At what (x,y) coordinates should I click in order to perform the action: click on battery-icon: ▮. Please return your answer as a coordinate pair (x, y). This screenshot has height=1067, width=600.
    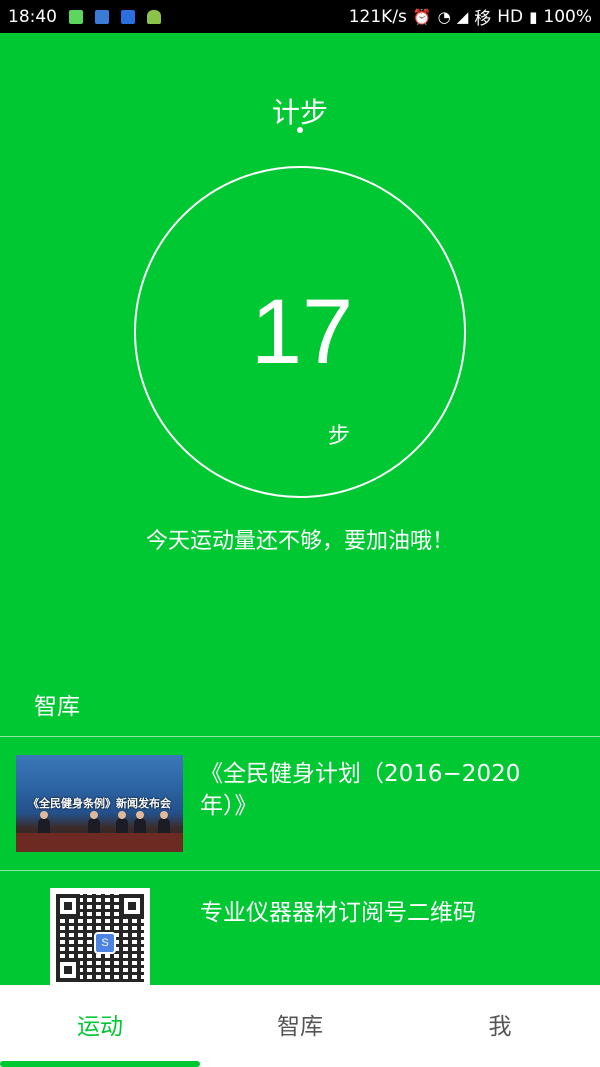
    Looking at the image, I should click on (533, 16).